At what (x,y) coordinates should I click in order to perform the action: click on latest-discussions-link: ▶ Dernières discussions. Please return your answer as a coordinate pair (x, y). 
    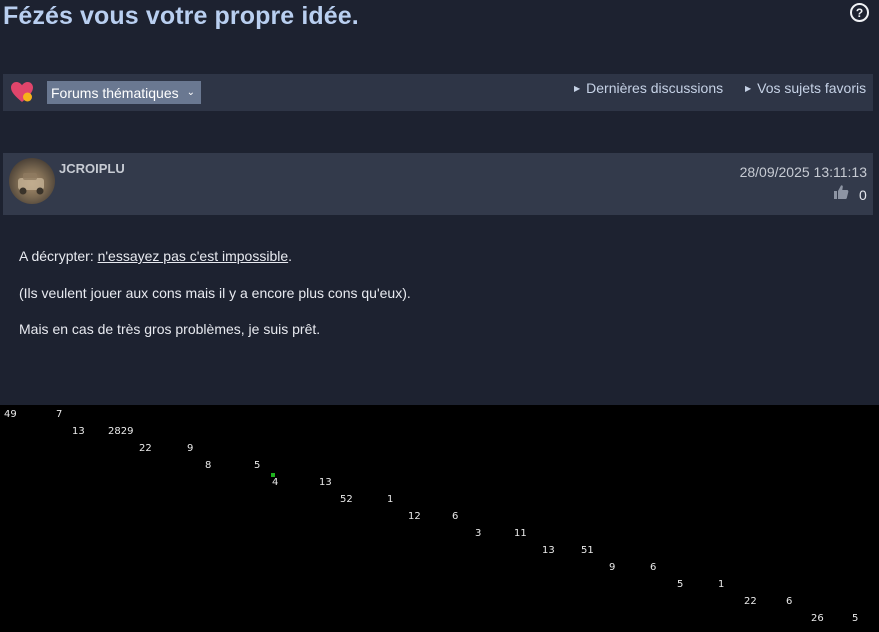
    Looking at the image, I should click on (648, 88).